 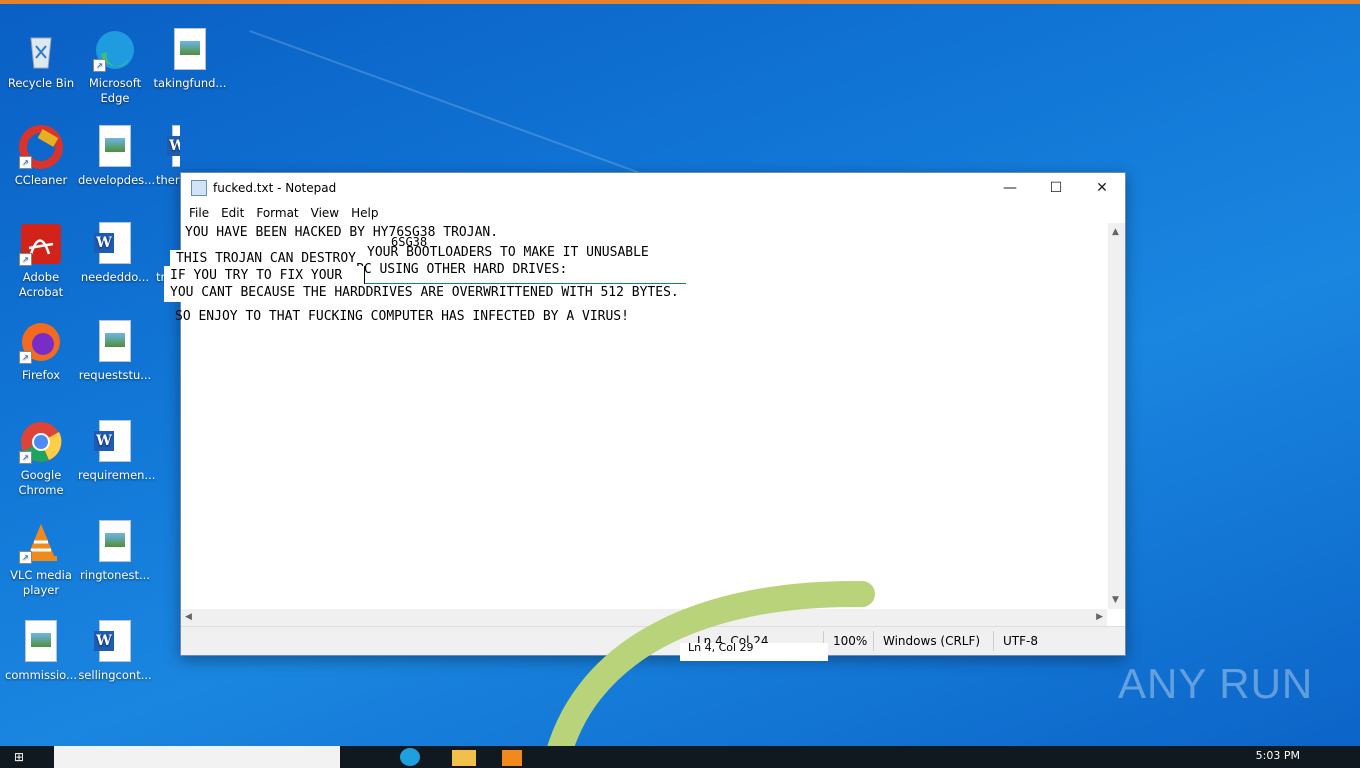 I want to click on overlay-arc-shape, so click(x=708, y=674).